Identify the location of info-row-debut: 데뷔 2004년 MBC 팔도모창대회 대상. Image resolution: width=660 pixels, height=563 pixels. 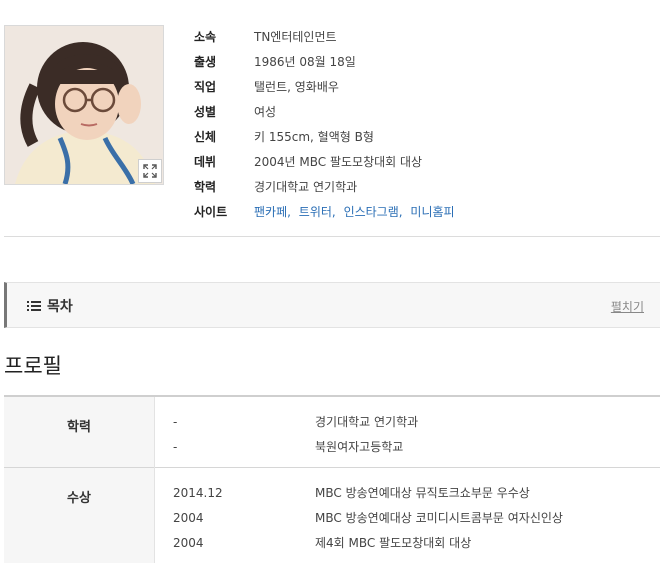
(324, 161).